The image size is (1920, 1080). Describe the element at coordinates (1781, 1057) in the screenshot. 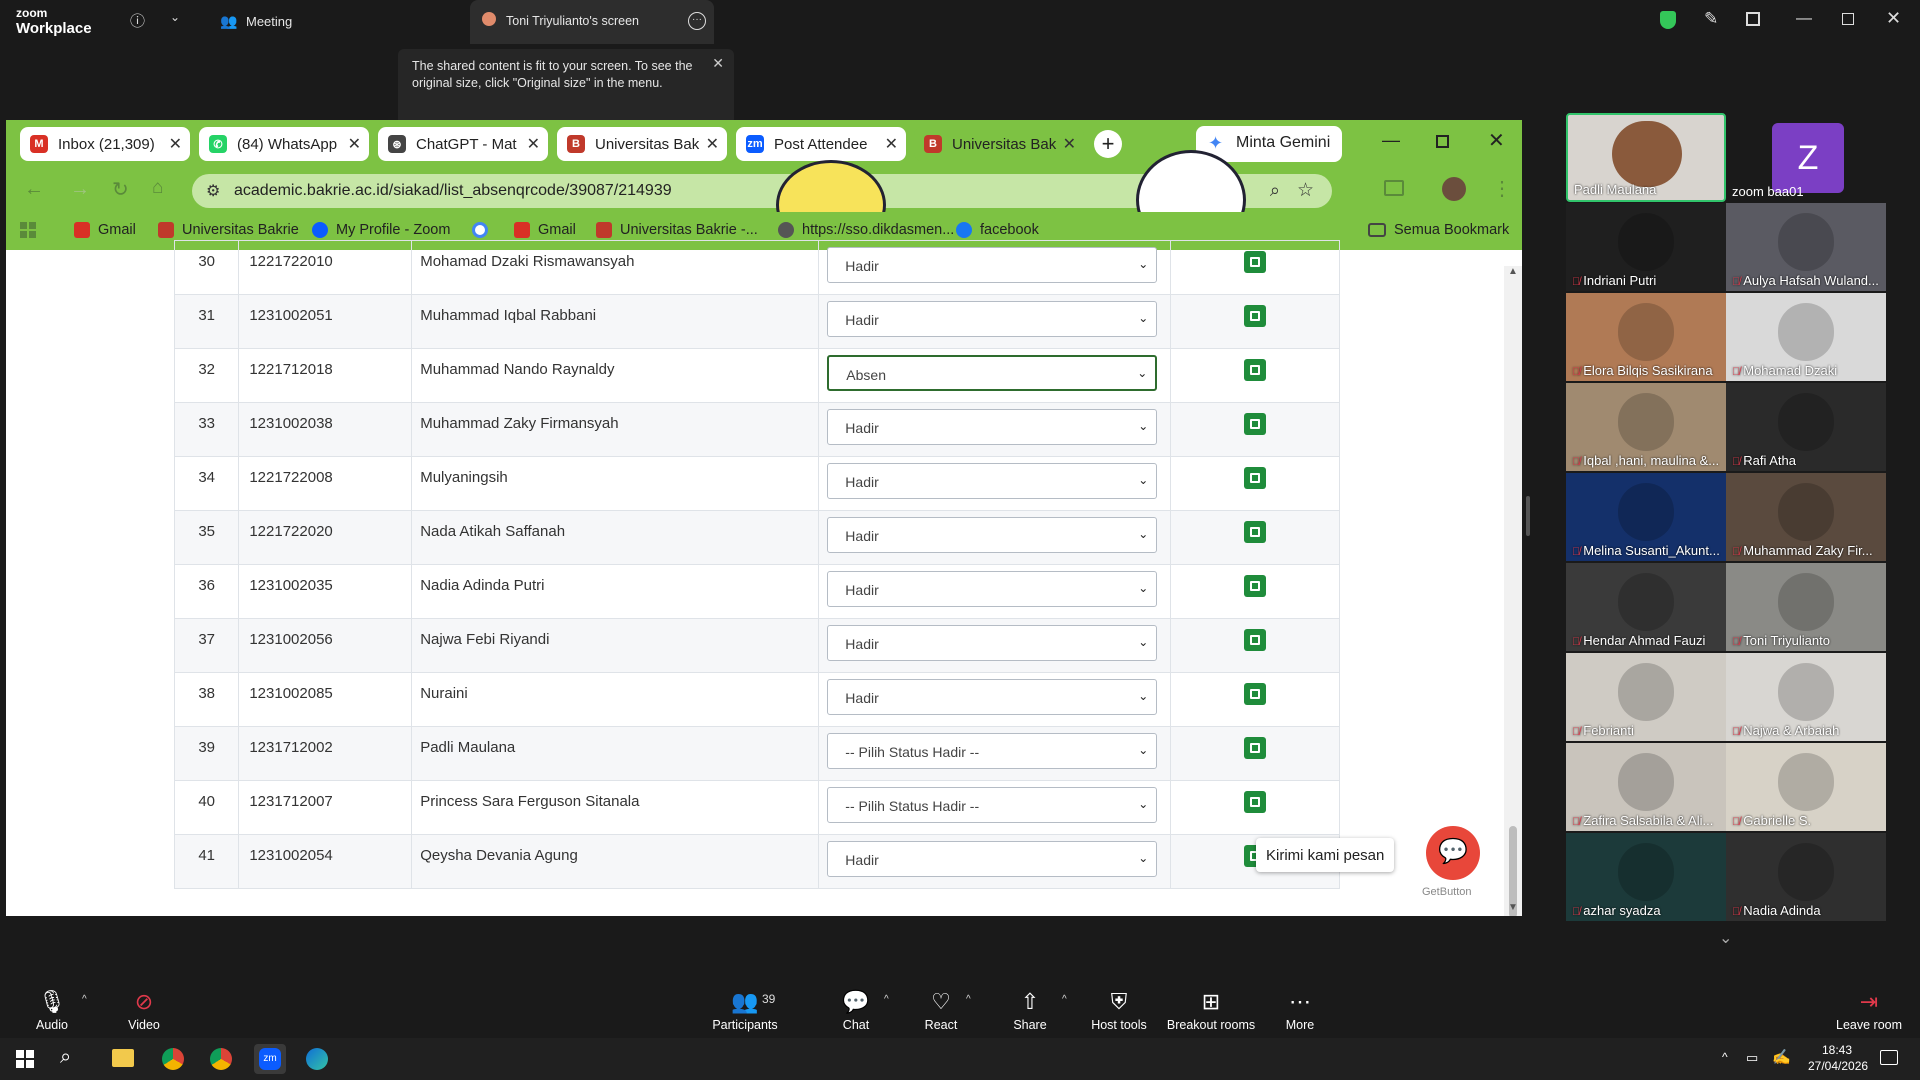

I see `pen-tray-icon: ✍` at that location.